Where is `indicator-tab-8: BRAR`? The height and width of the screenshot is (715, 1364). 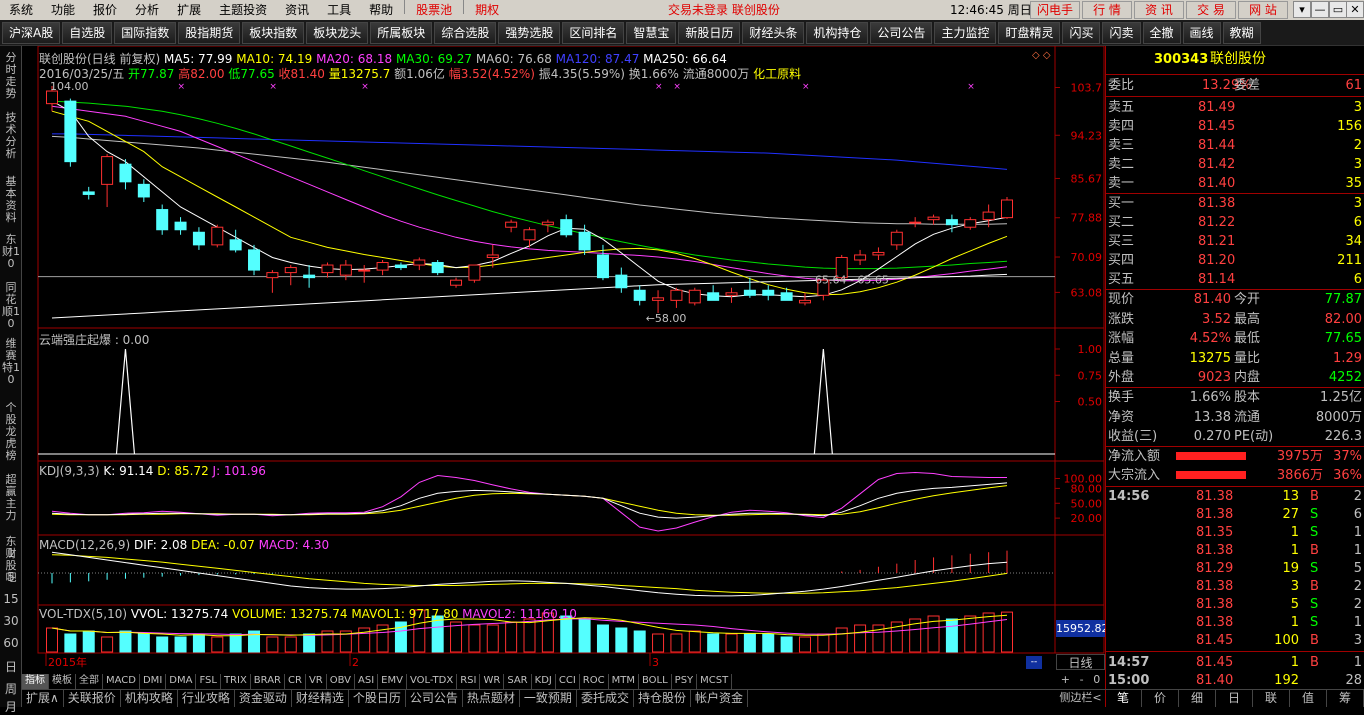 indicator-tab-8: BRAR is located at coordinates (268, 681).